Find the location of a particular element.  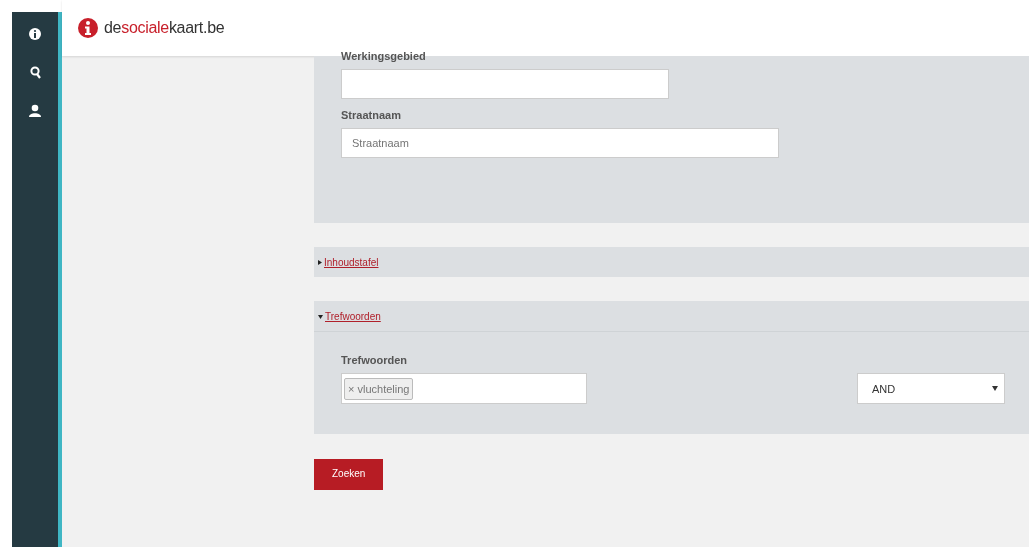

field-label: Straatnaam is located at coordinates (371, 115).